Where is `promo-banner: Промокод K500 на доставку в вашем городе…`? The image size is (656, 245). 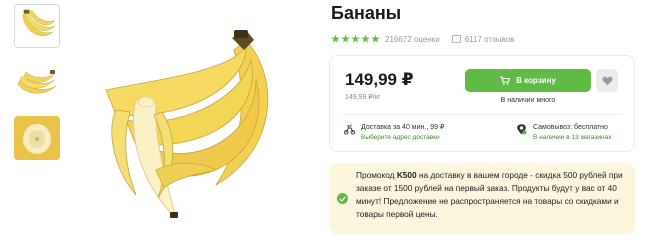
promo-banner: Промокод K500 на доставку в вашем городе… is located at coordinates (482, 198).